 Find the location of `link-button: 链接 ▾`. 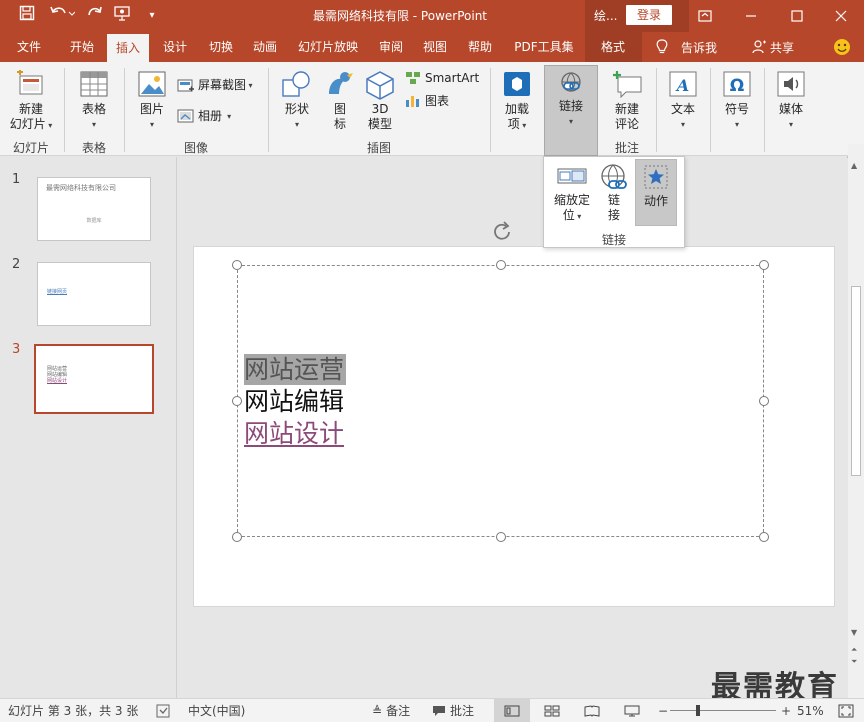

link-button: 链接 ▾ is located at coordinates (571, 110).